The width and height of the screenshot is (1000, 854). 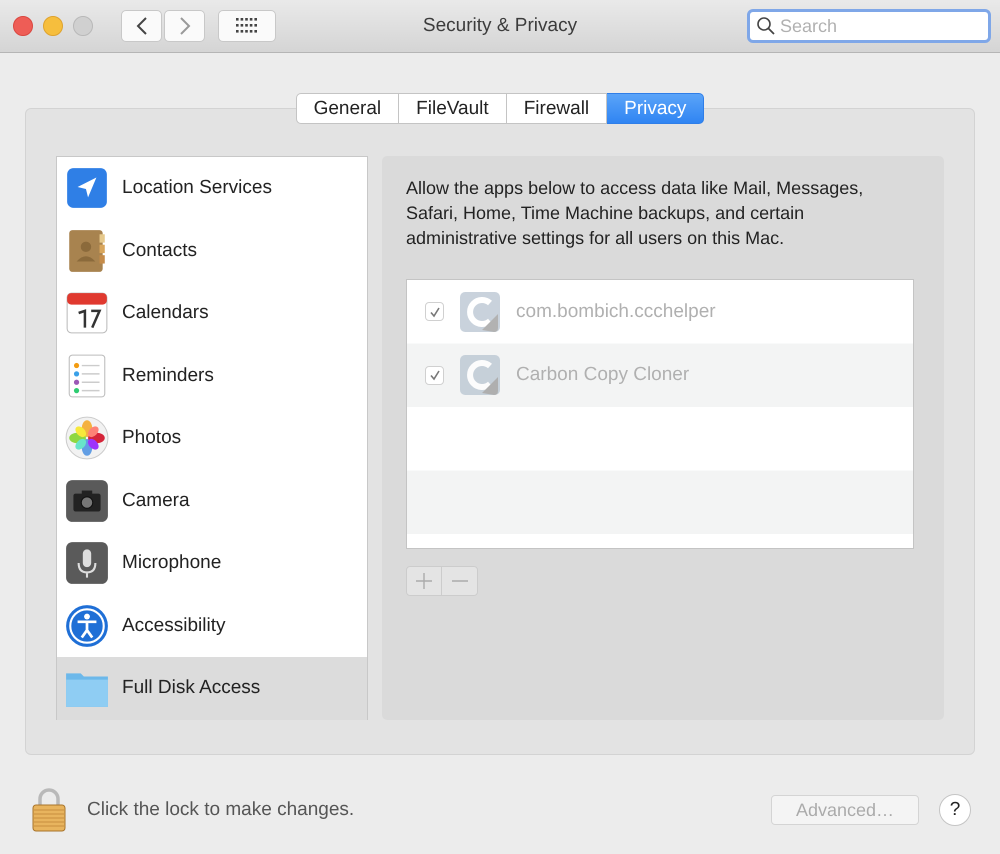 What do you see at coordinates (212, 688) in the screenshot?
I see `sidebar-item: Full Disk Access` at bounding box center [212, 688].